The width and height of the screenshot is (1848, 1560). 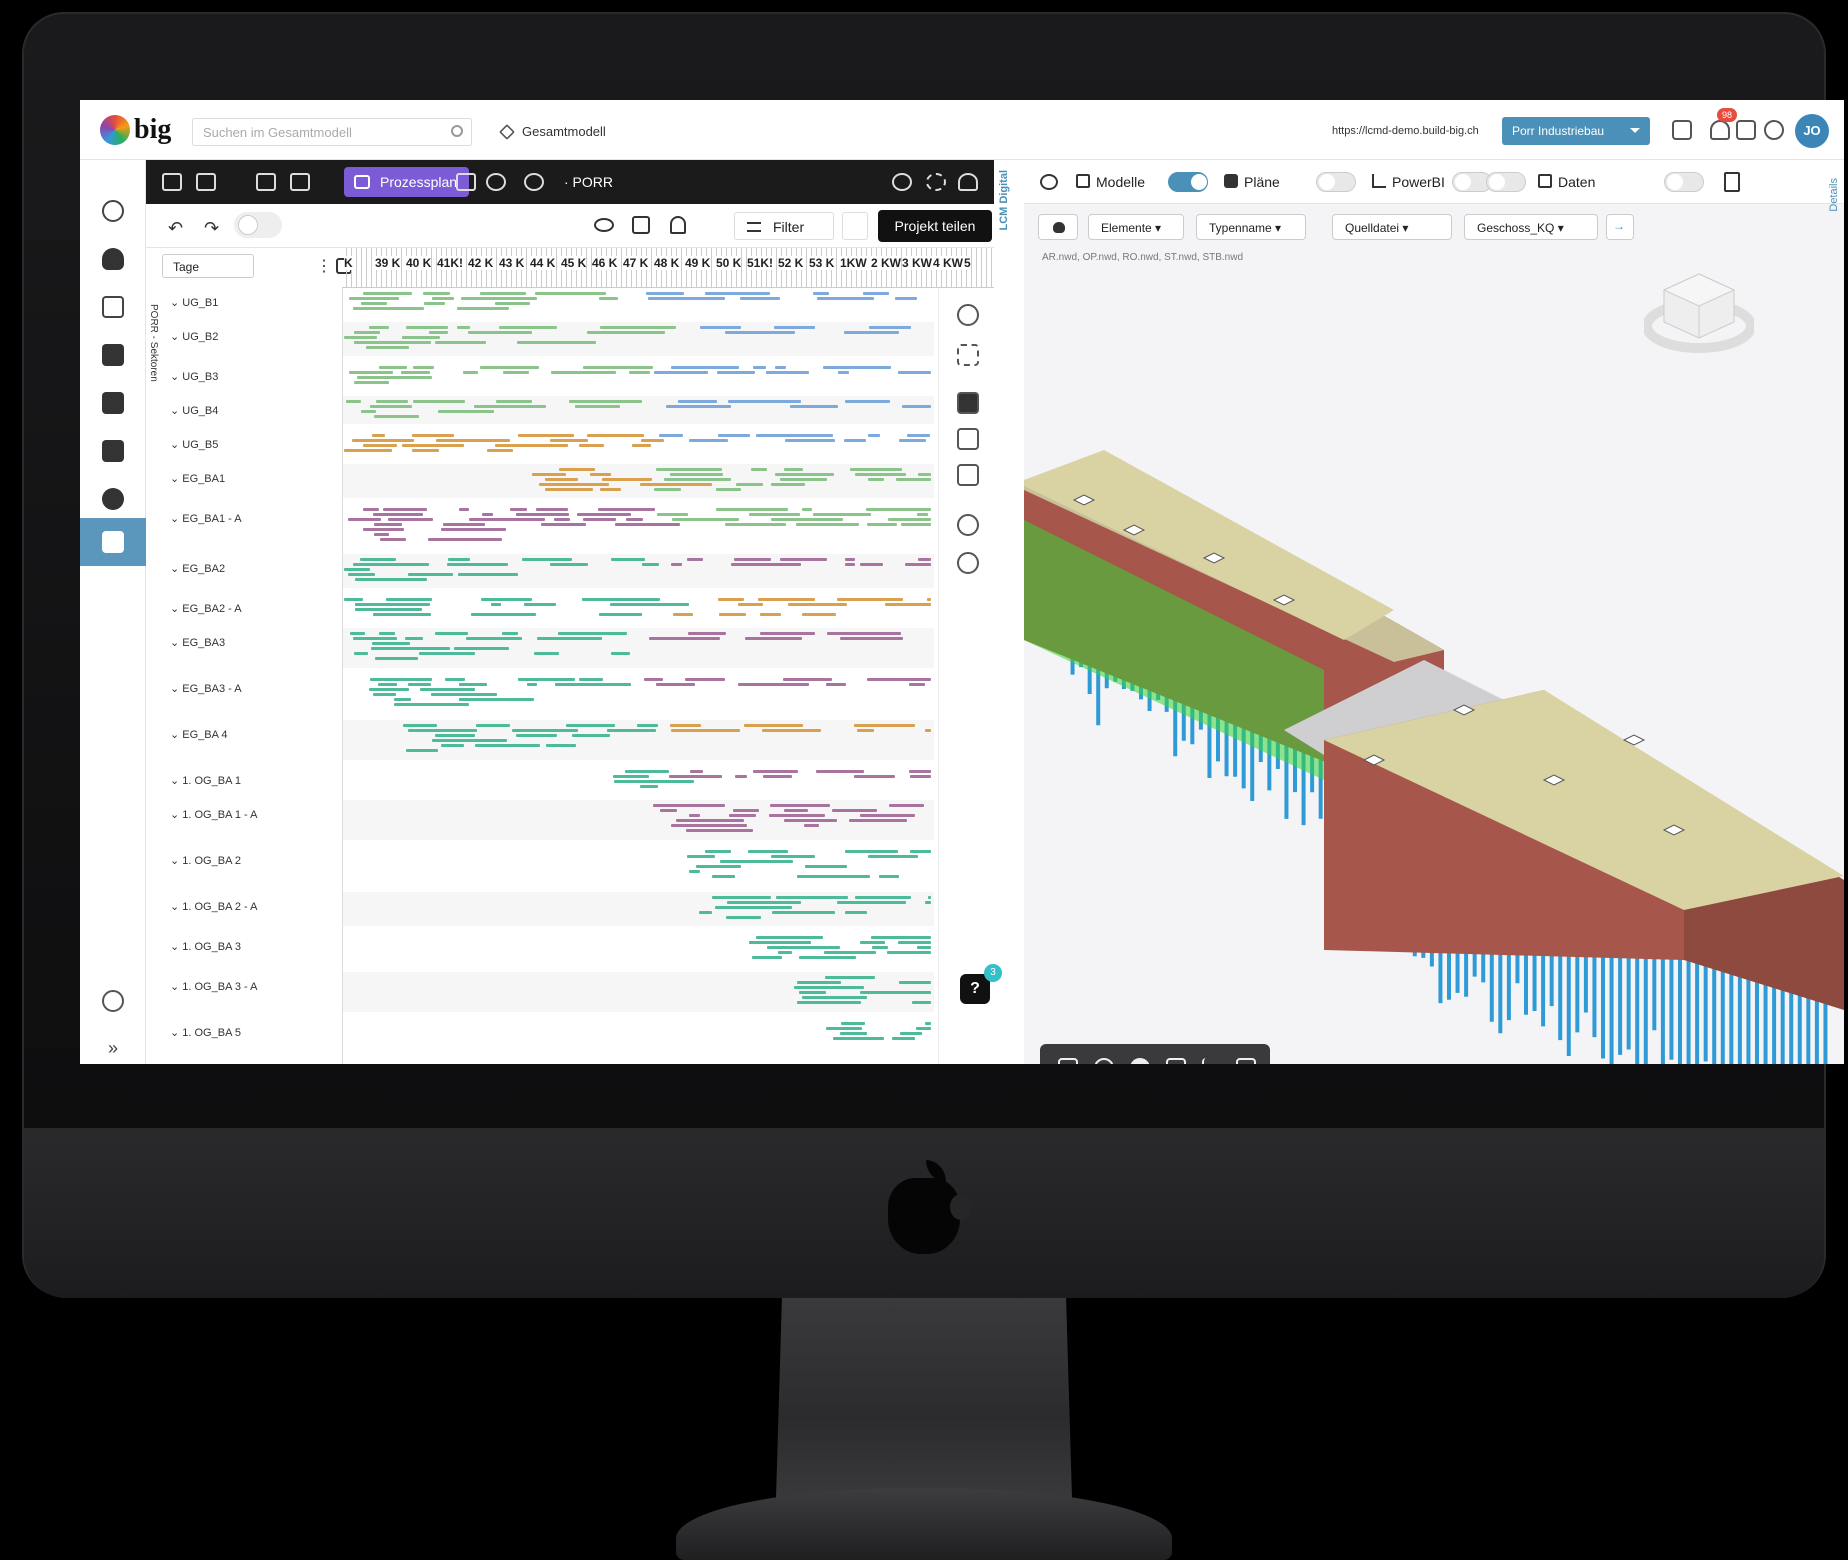 What do you see at coordinates (205, 946) in the screenshot?
I see `gantt-row-label: ⌄ 1. OG_BA 3` at bounding box center [205, 946].